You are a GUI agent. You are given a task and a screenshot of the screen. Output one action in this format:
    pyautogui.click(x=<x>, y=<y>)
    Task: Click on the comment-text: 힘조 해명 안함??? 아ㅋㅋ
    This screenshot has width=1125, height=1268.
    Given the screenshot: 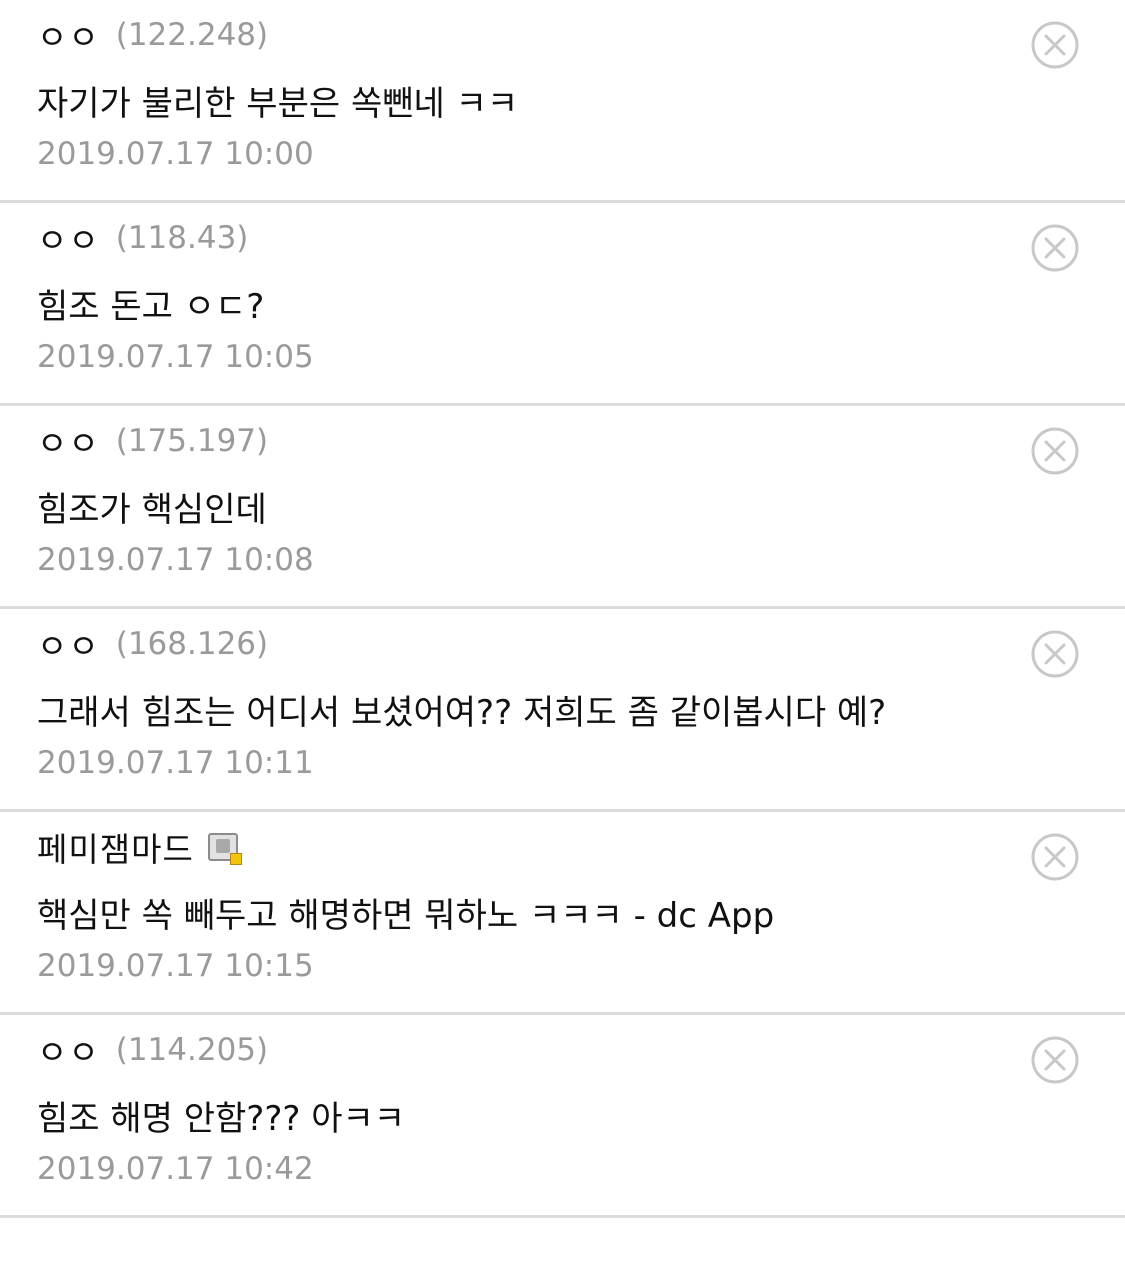 What is the action you would take?
    pyautogui.click(x=221, y=1119)
    